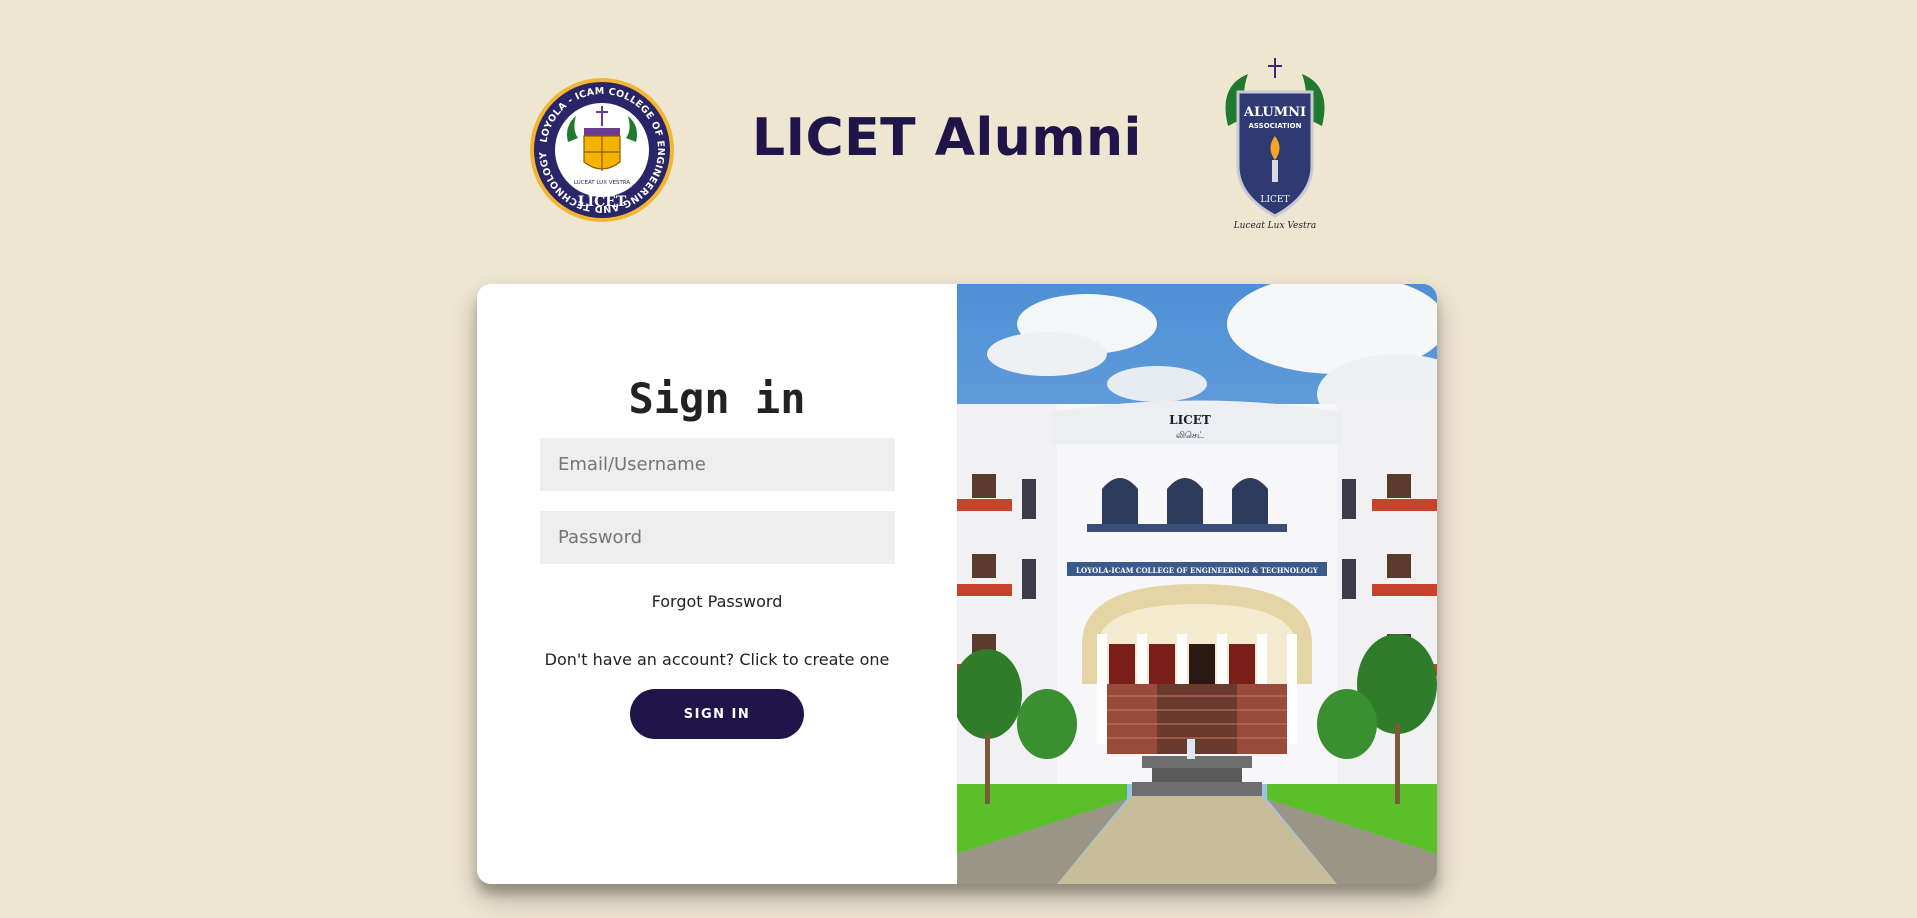 This screenshot has width=1917, height=918. Describe the element at coordinates (1275, 200) in the screenshot. I see `crest-name: LICET` at that location.